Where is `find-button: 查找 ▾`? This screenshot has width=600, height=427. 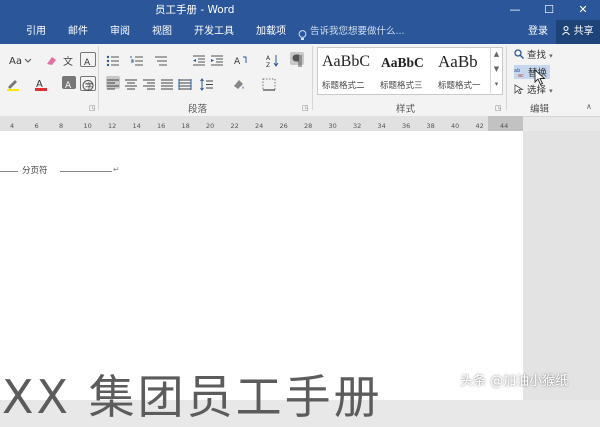 find-button: 查找 ▾ is located at coordinates (533, 54).